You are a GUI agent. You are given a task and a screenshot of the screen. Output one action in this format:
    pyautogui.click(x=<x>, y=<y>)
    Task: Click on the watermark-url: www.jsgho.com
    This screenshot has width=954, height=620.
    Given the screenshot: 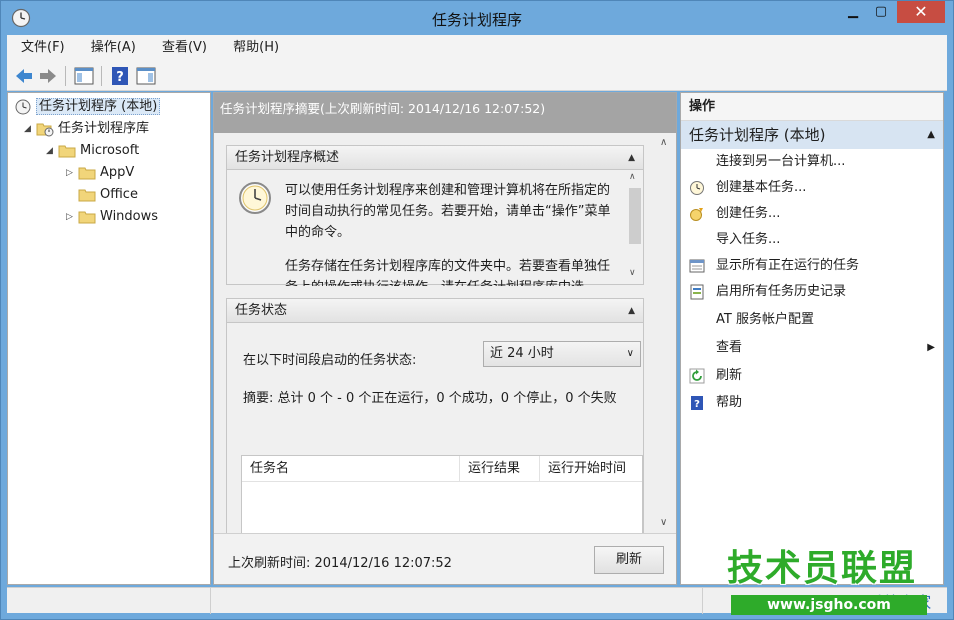 What is the action you would take?
    pyautogui.click(x=829, y=605)
    